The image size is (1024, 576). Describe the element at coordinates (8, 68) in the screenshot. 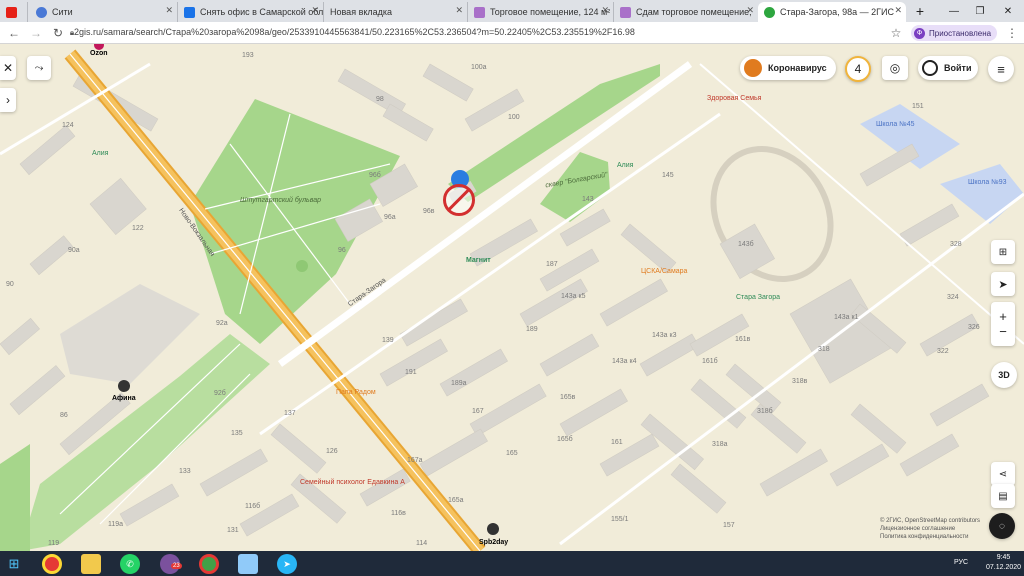

I see `close-panel-button: ✕` at that location.